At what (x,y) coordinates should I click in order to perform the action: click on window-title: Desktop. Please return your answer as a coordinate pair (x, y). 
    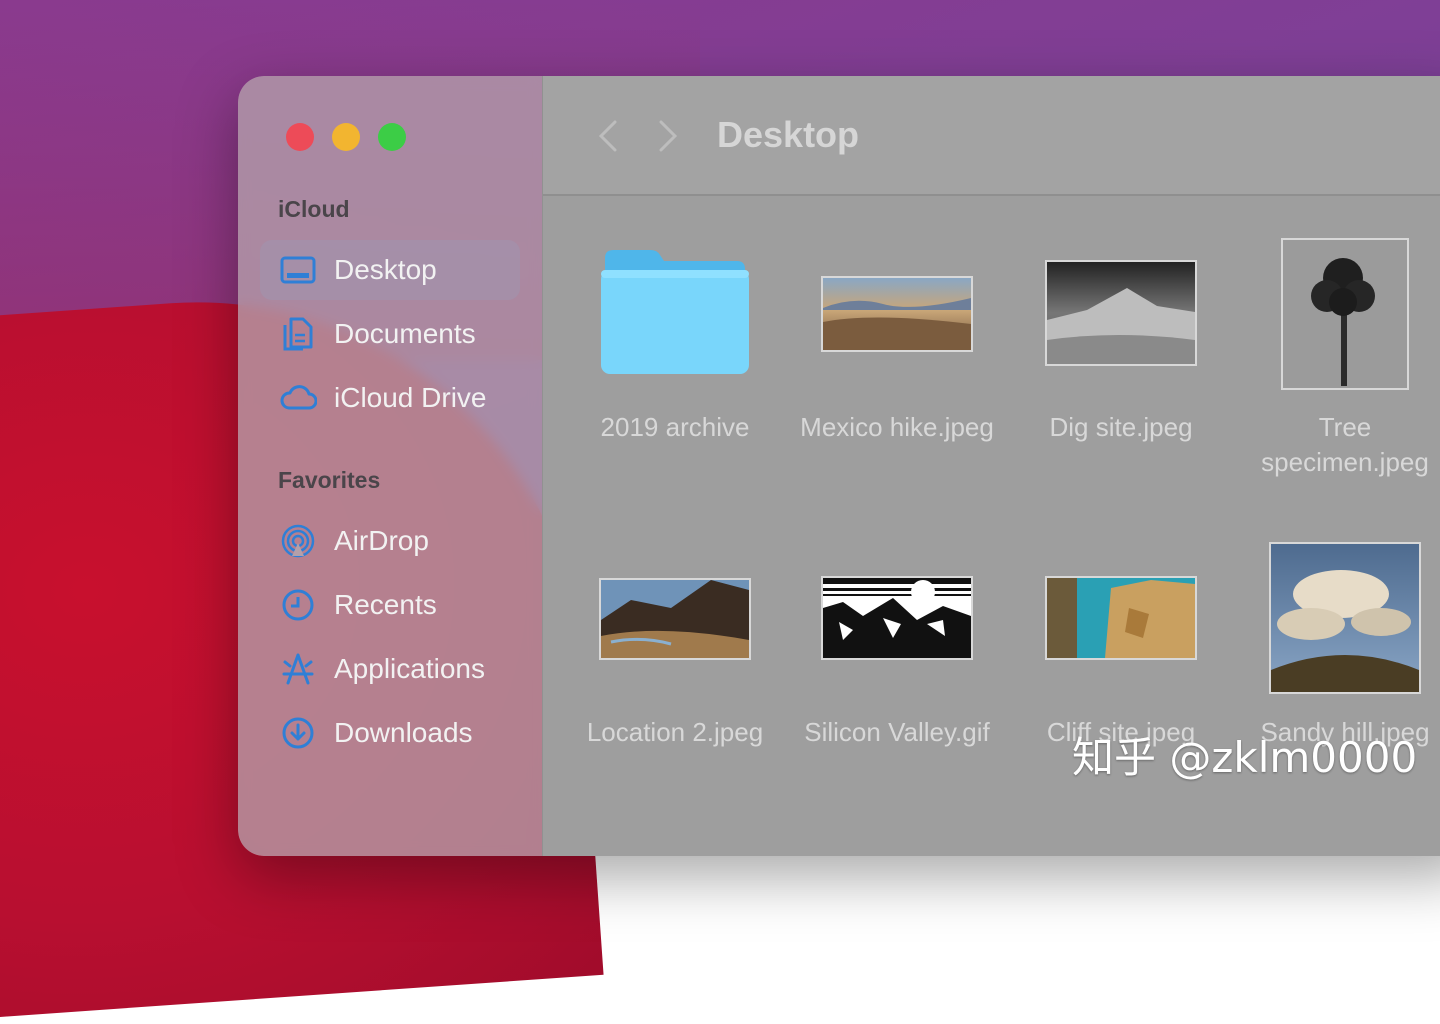
    Looking at the image, I should click on (788, 134).